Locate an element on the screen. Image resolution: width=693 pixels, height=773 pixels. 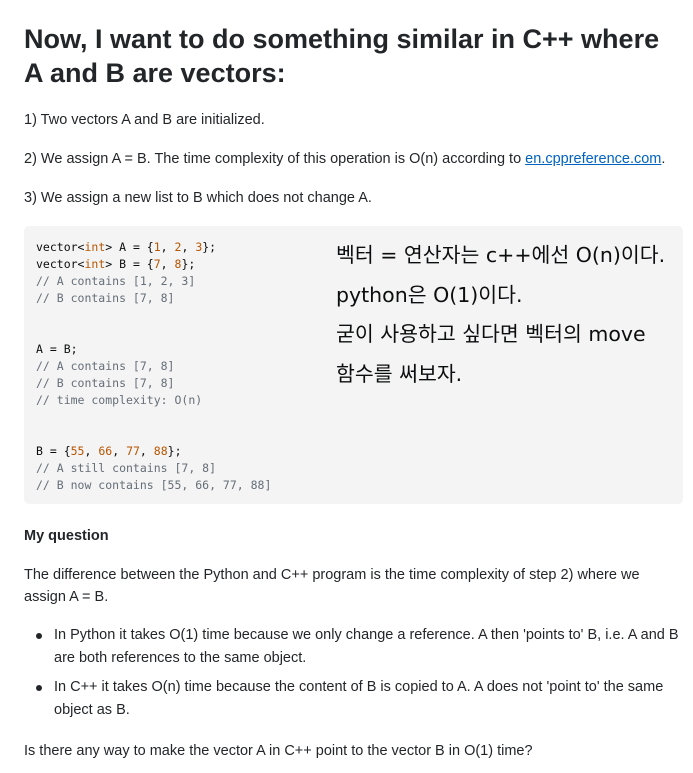
code-text: A = B; is located at coordinates (57, 349).